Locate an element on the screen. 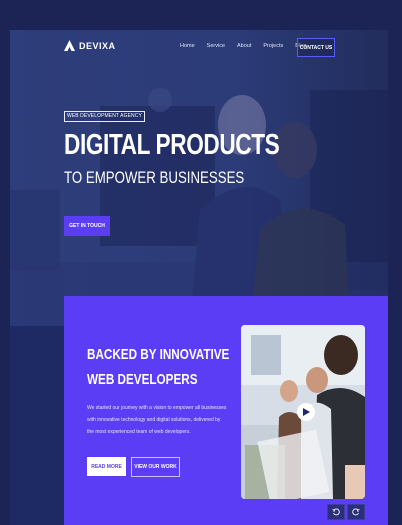 The image size is (402, 525). get-in-touch-button: GET IN TOUCH is located at coordinates (87, 226).